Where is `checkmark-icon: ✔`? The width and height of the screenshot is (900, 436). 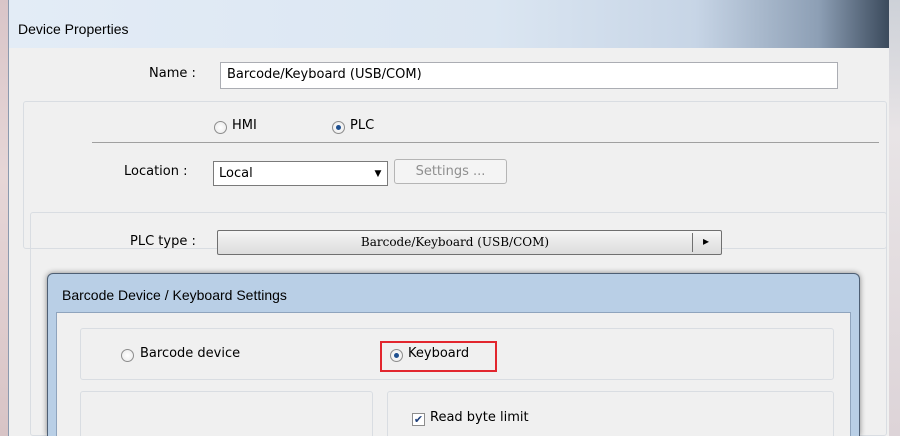
checkmark-icon: ✔ is located at coordinates (418, 419).